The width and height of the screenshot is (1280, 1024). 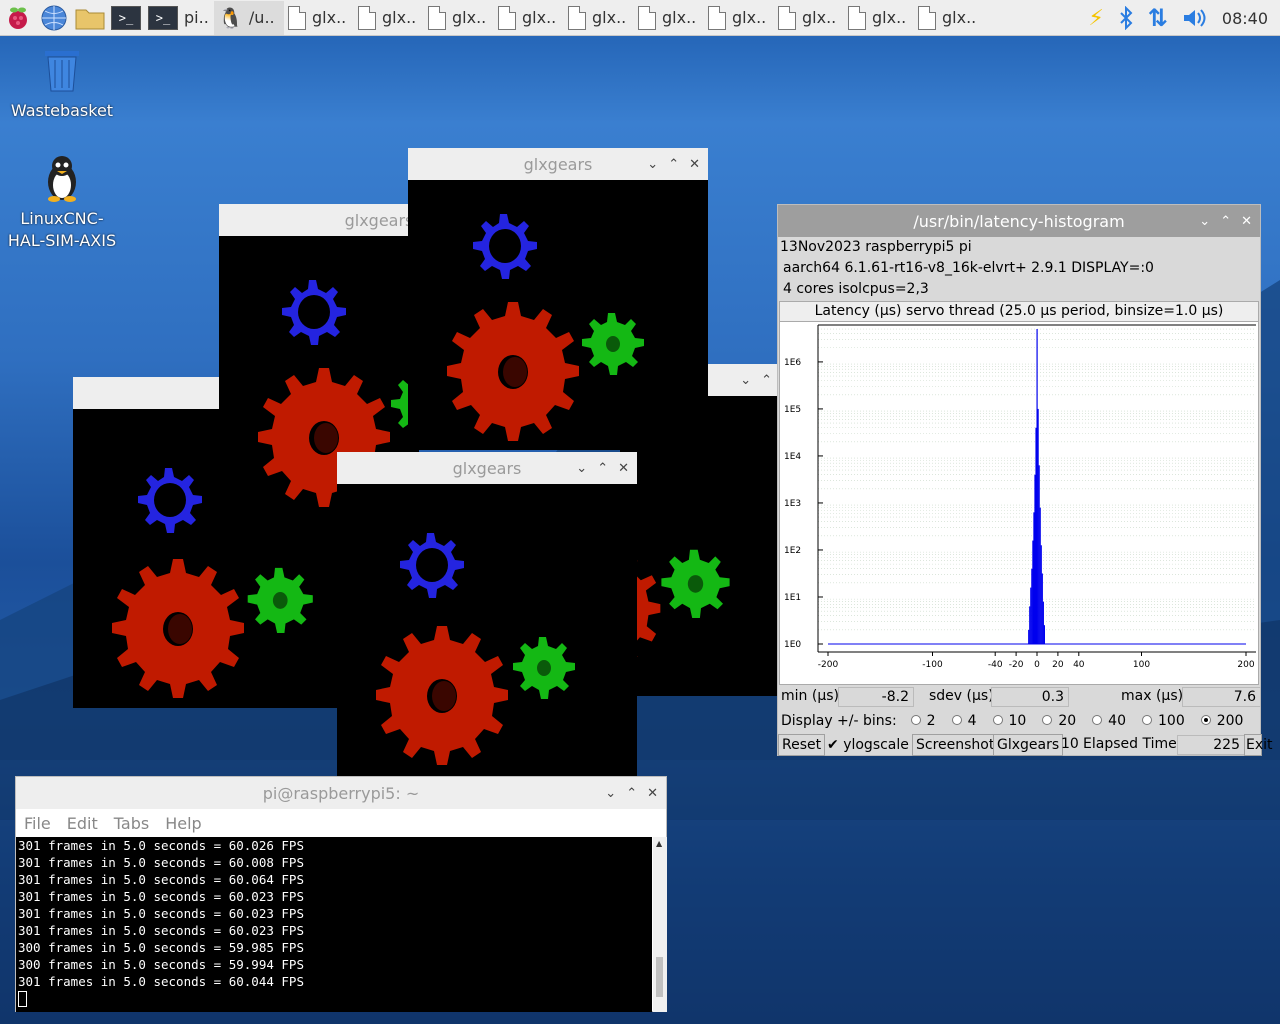 I want to click on terminal-line: 300 frames in 5.0 seconds = 59.994 FPS, so click(x=161, y=964).